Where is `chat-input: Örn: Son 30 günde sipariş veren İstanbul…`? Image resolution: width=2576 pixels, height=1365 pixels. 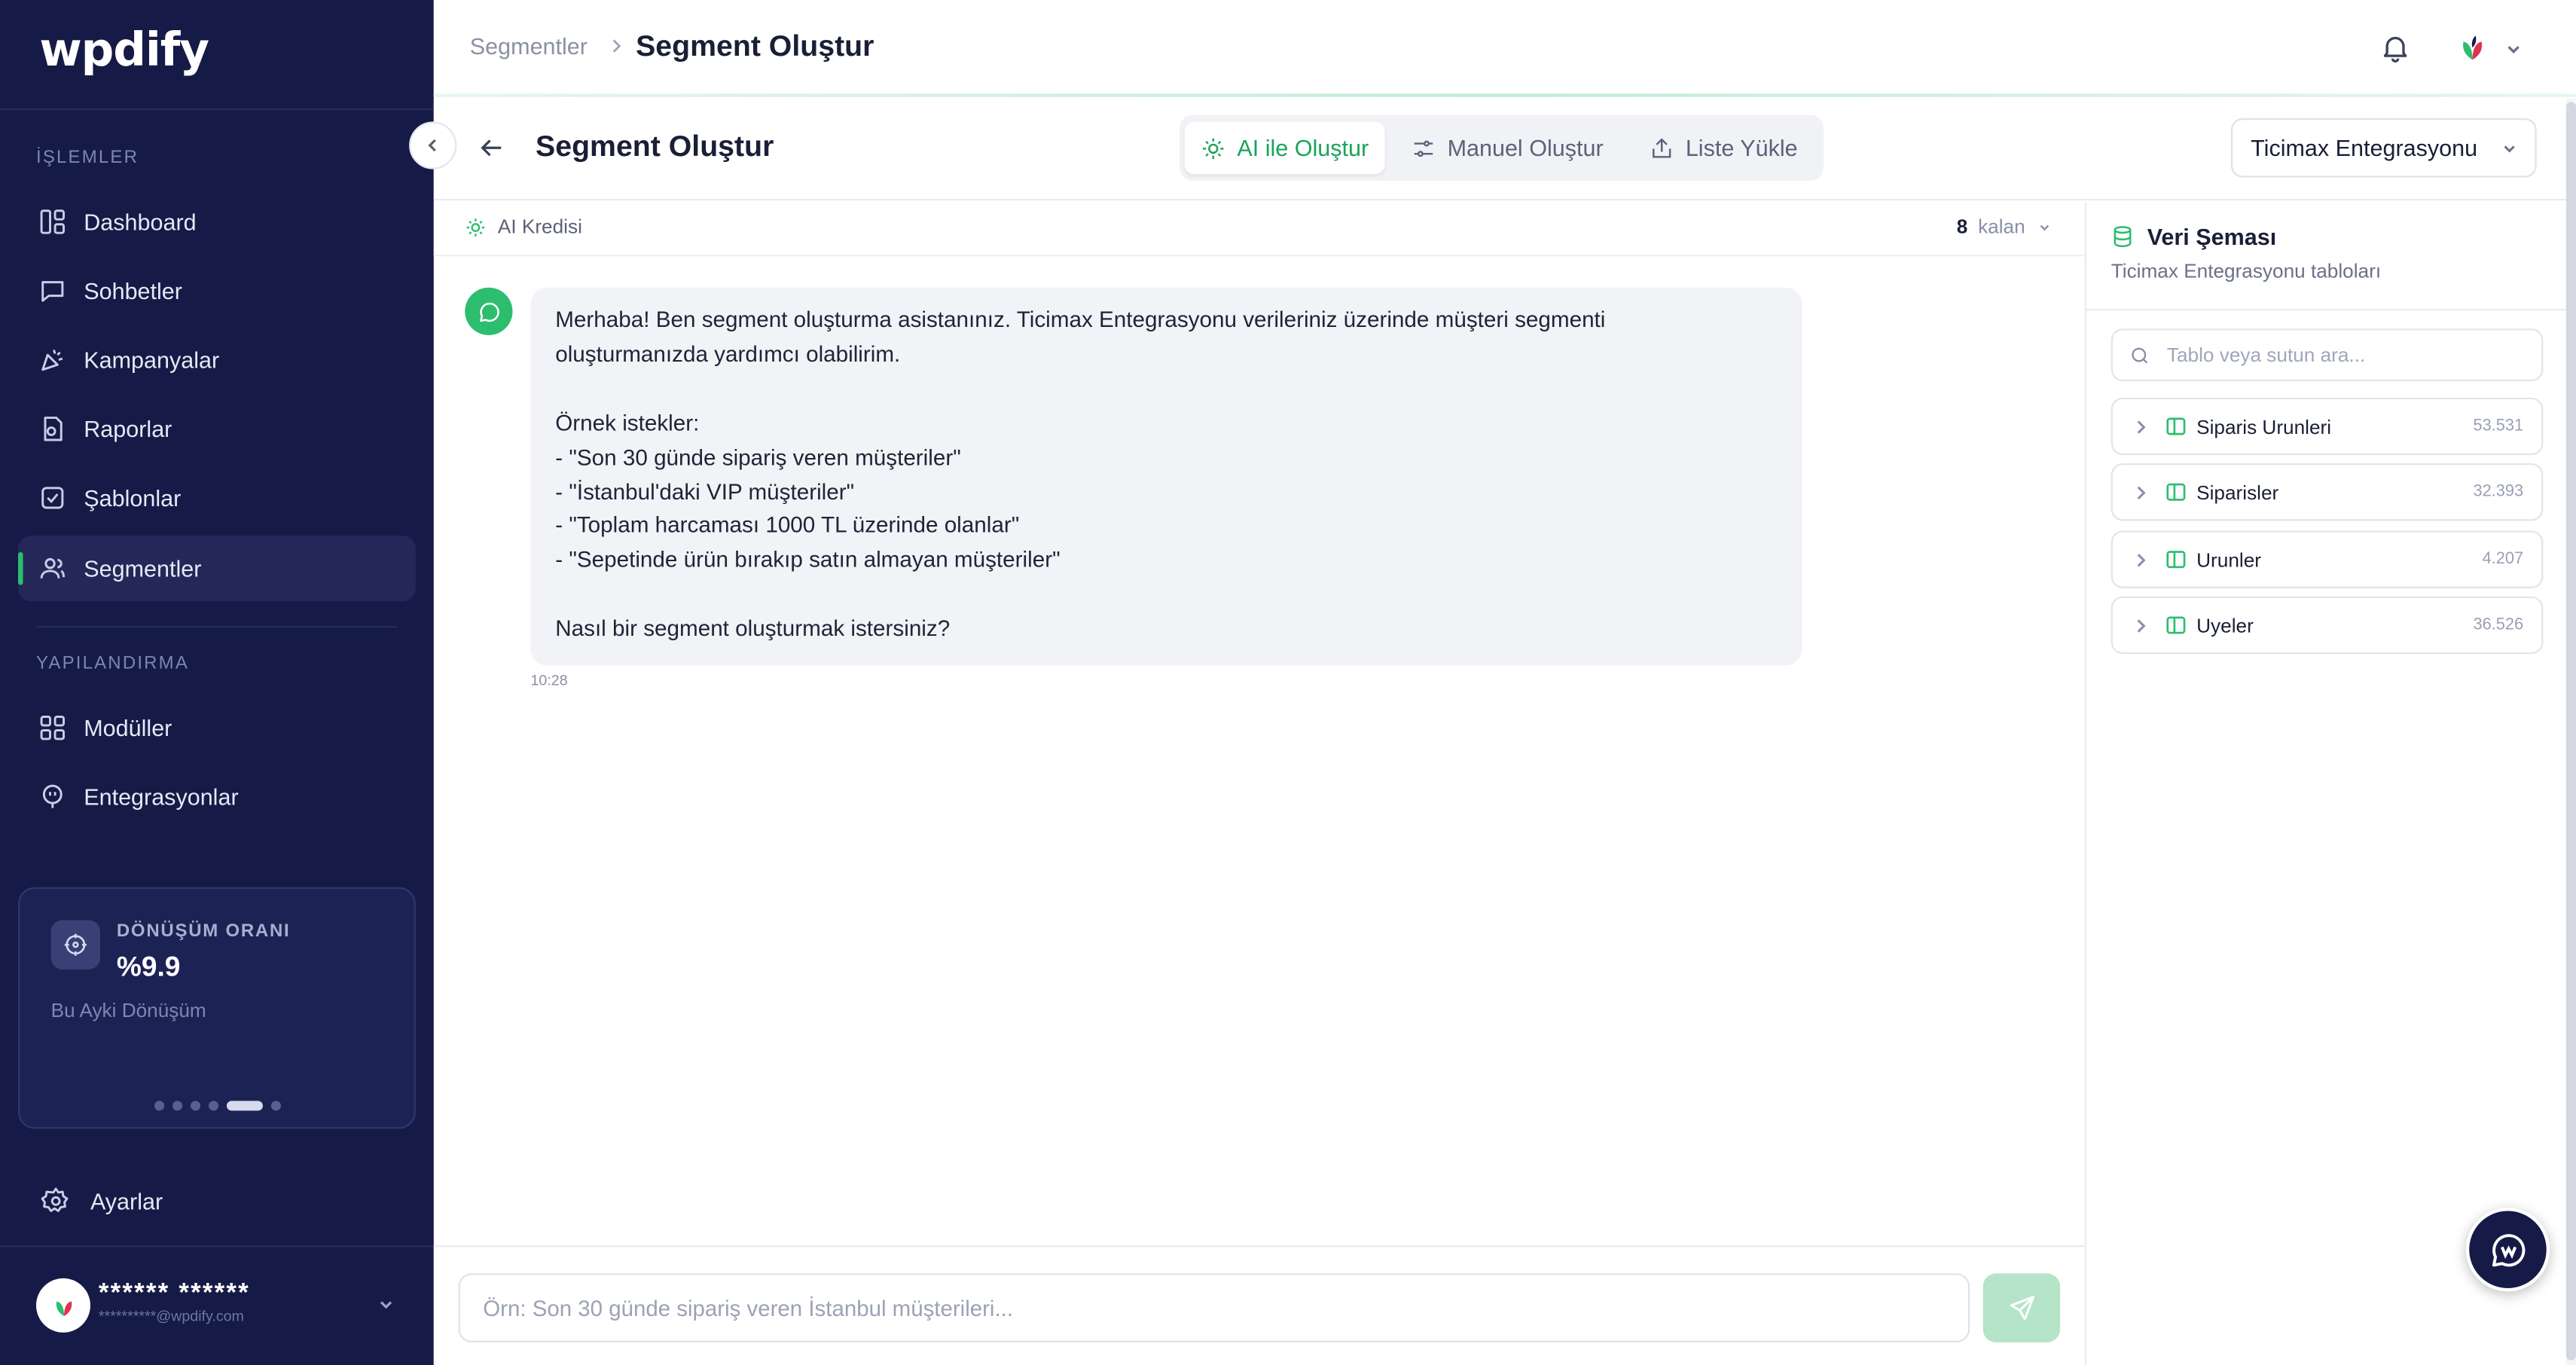 chat-input: Örn: Son 30 günde sipariş veren İstanbul… is located at coordinates (1214, 1307).